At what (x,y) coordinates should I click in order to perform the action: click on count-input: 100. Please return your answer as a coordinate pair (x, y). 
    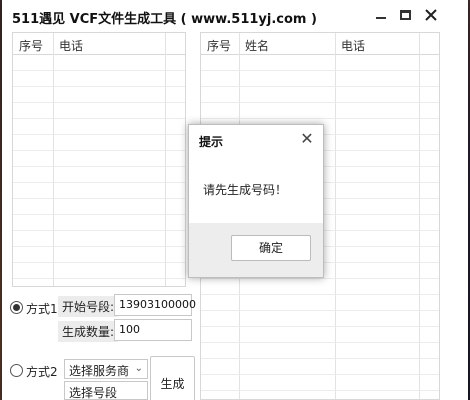
    Looking at the image, I should click on (153, 330).